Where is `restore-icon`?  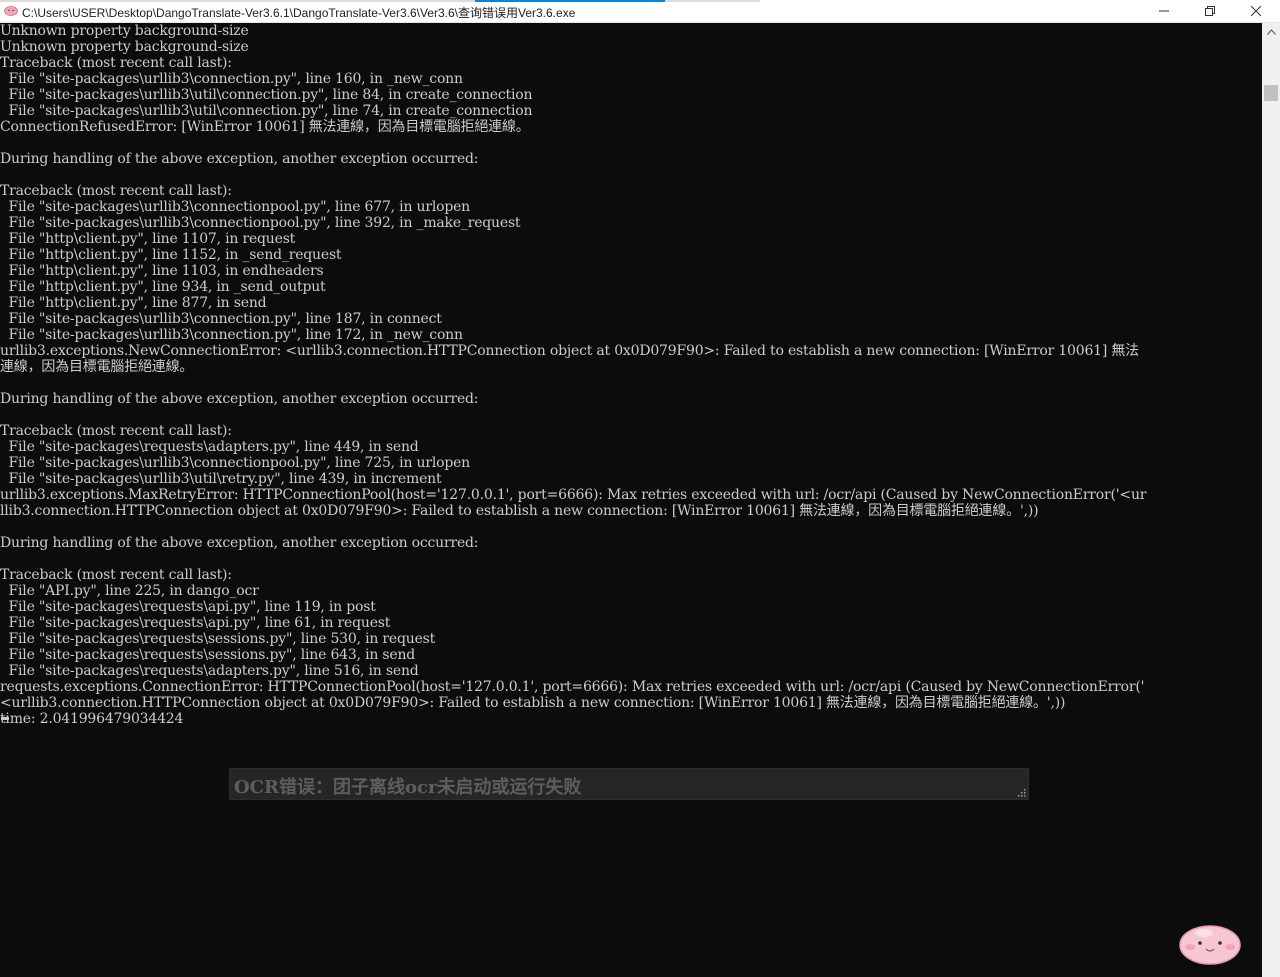
restore-icon is located at coordinates (1210, 11).